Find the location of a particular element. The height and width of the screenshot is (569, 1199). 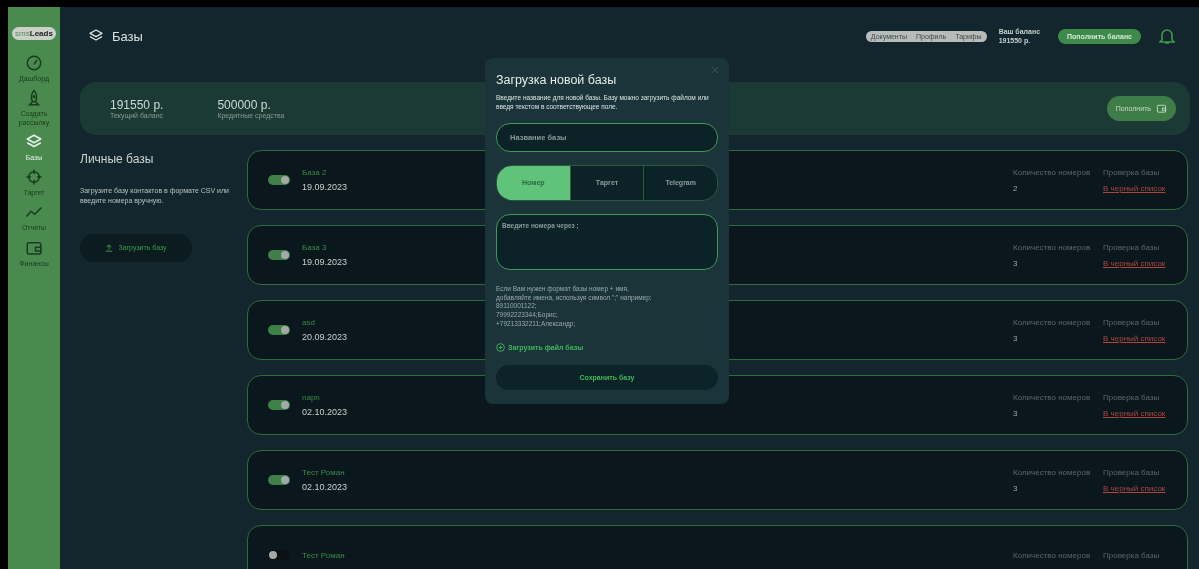

page-title: Базы is located at coordinates (127, 36).